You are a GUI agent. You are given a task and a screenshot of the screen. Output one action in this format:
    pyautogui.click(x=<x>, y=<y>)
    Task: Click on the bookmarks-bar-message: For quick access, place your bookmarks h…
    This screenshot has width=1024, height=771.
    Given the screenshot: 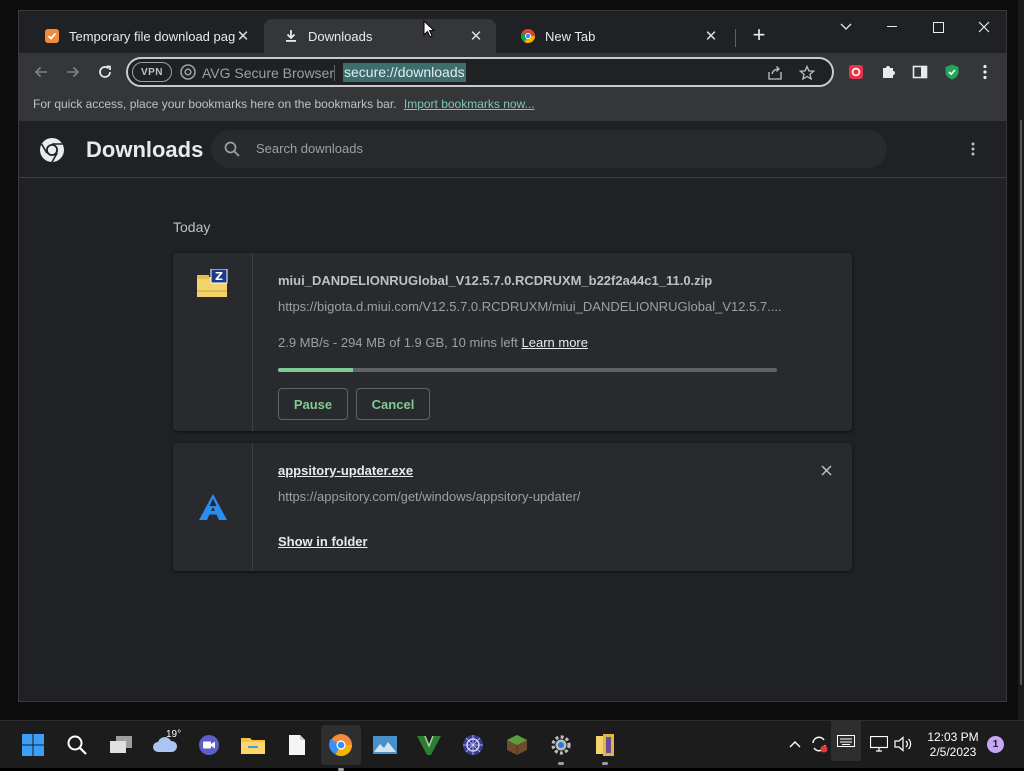 What is the action you would take?
    pyautogui.click(x=215, y=104)
    